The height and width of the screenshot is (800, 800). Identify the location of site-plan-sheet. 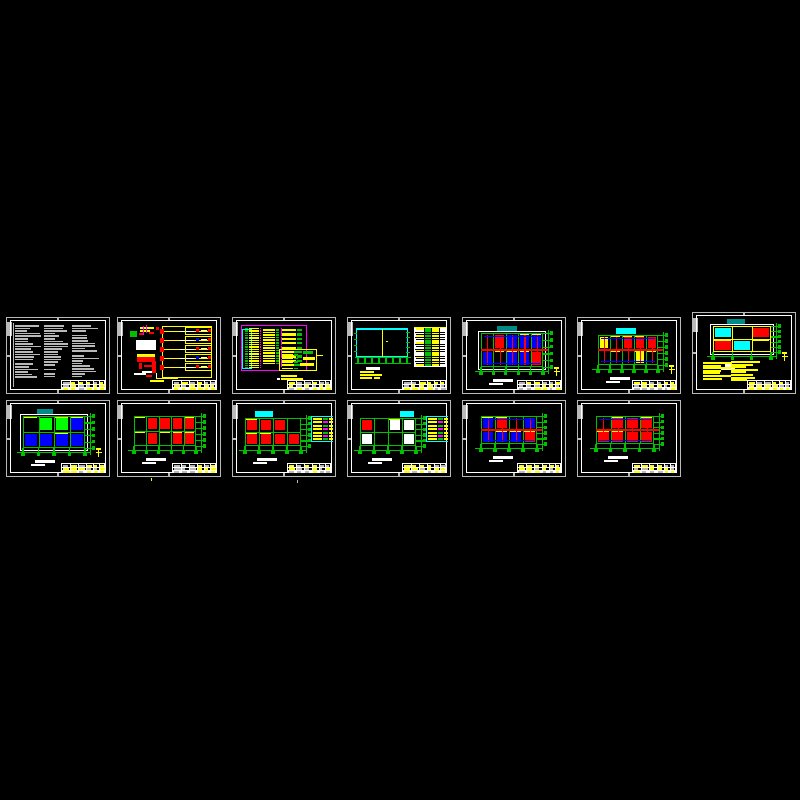
(399, 355).